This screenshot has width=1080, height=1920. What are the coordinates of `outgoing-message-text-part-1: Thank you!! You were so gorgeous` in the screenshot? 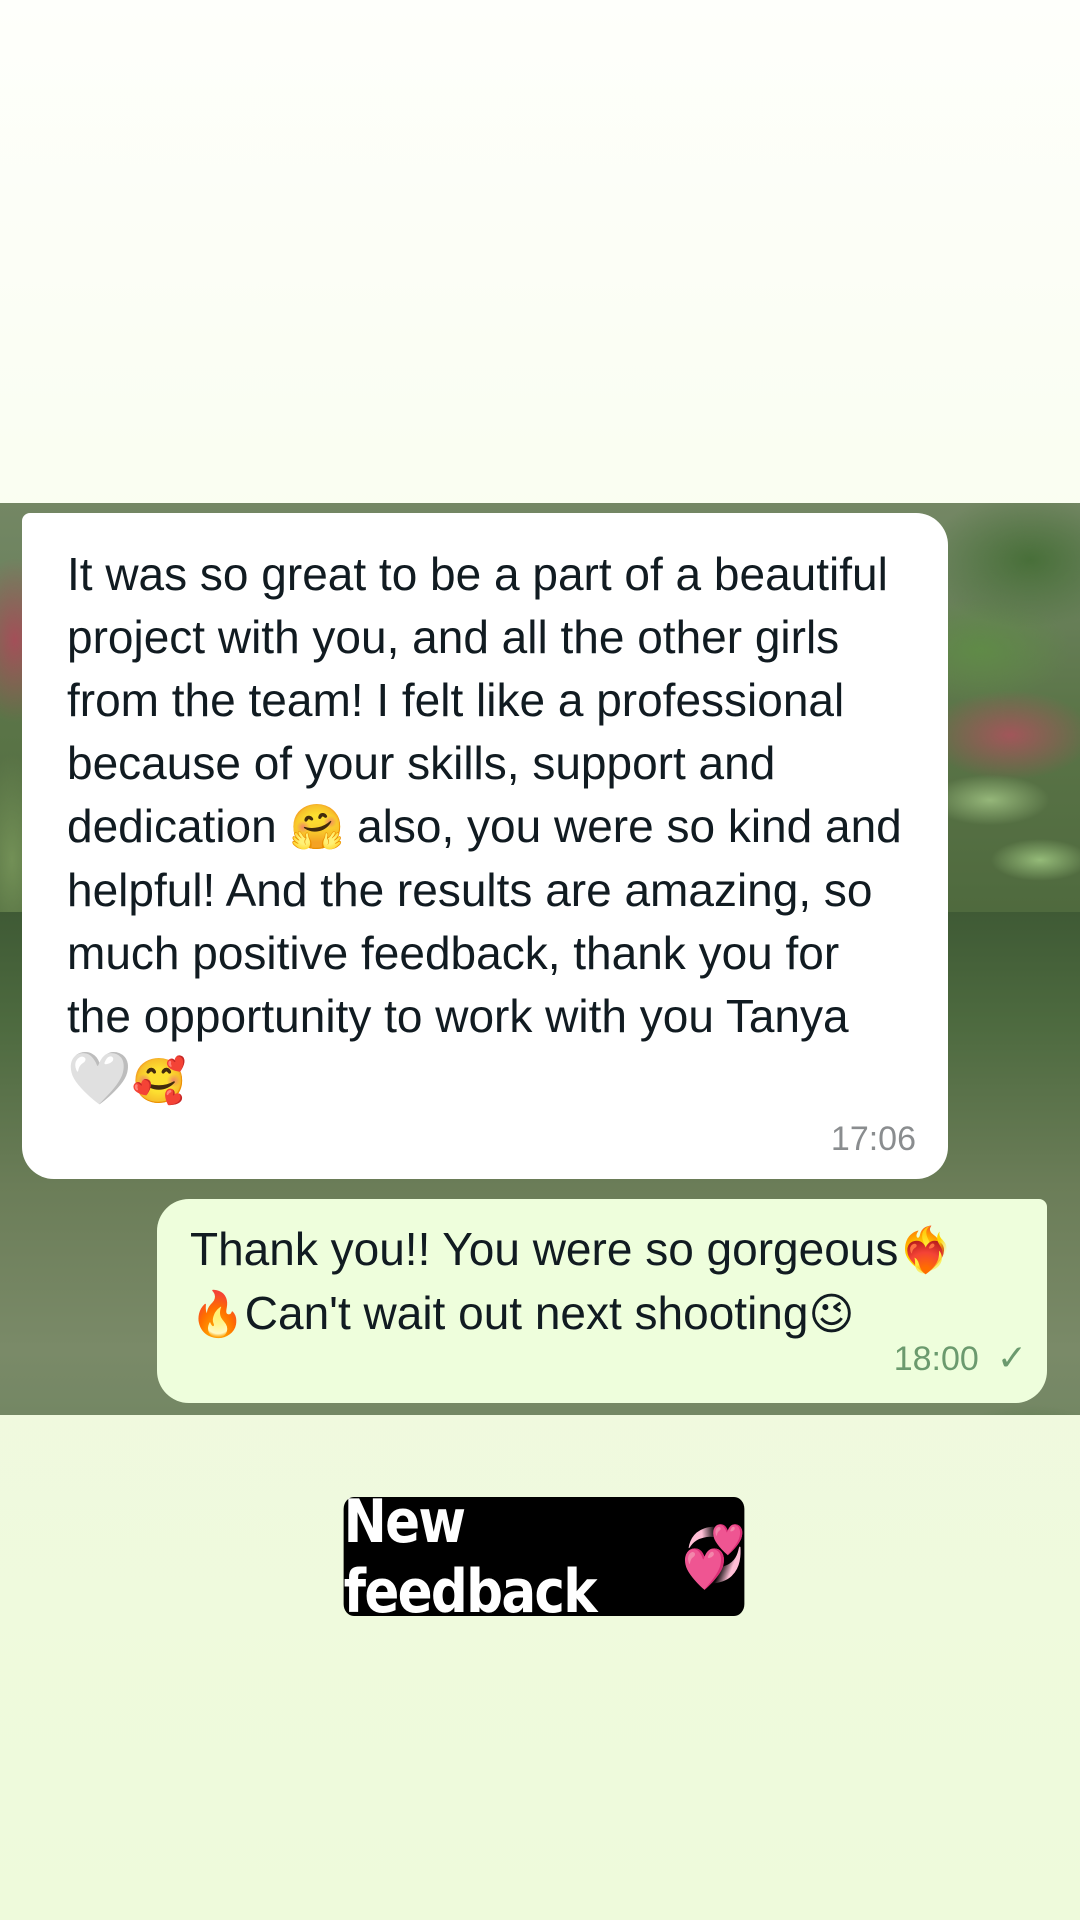 It's located at (544, 1249).